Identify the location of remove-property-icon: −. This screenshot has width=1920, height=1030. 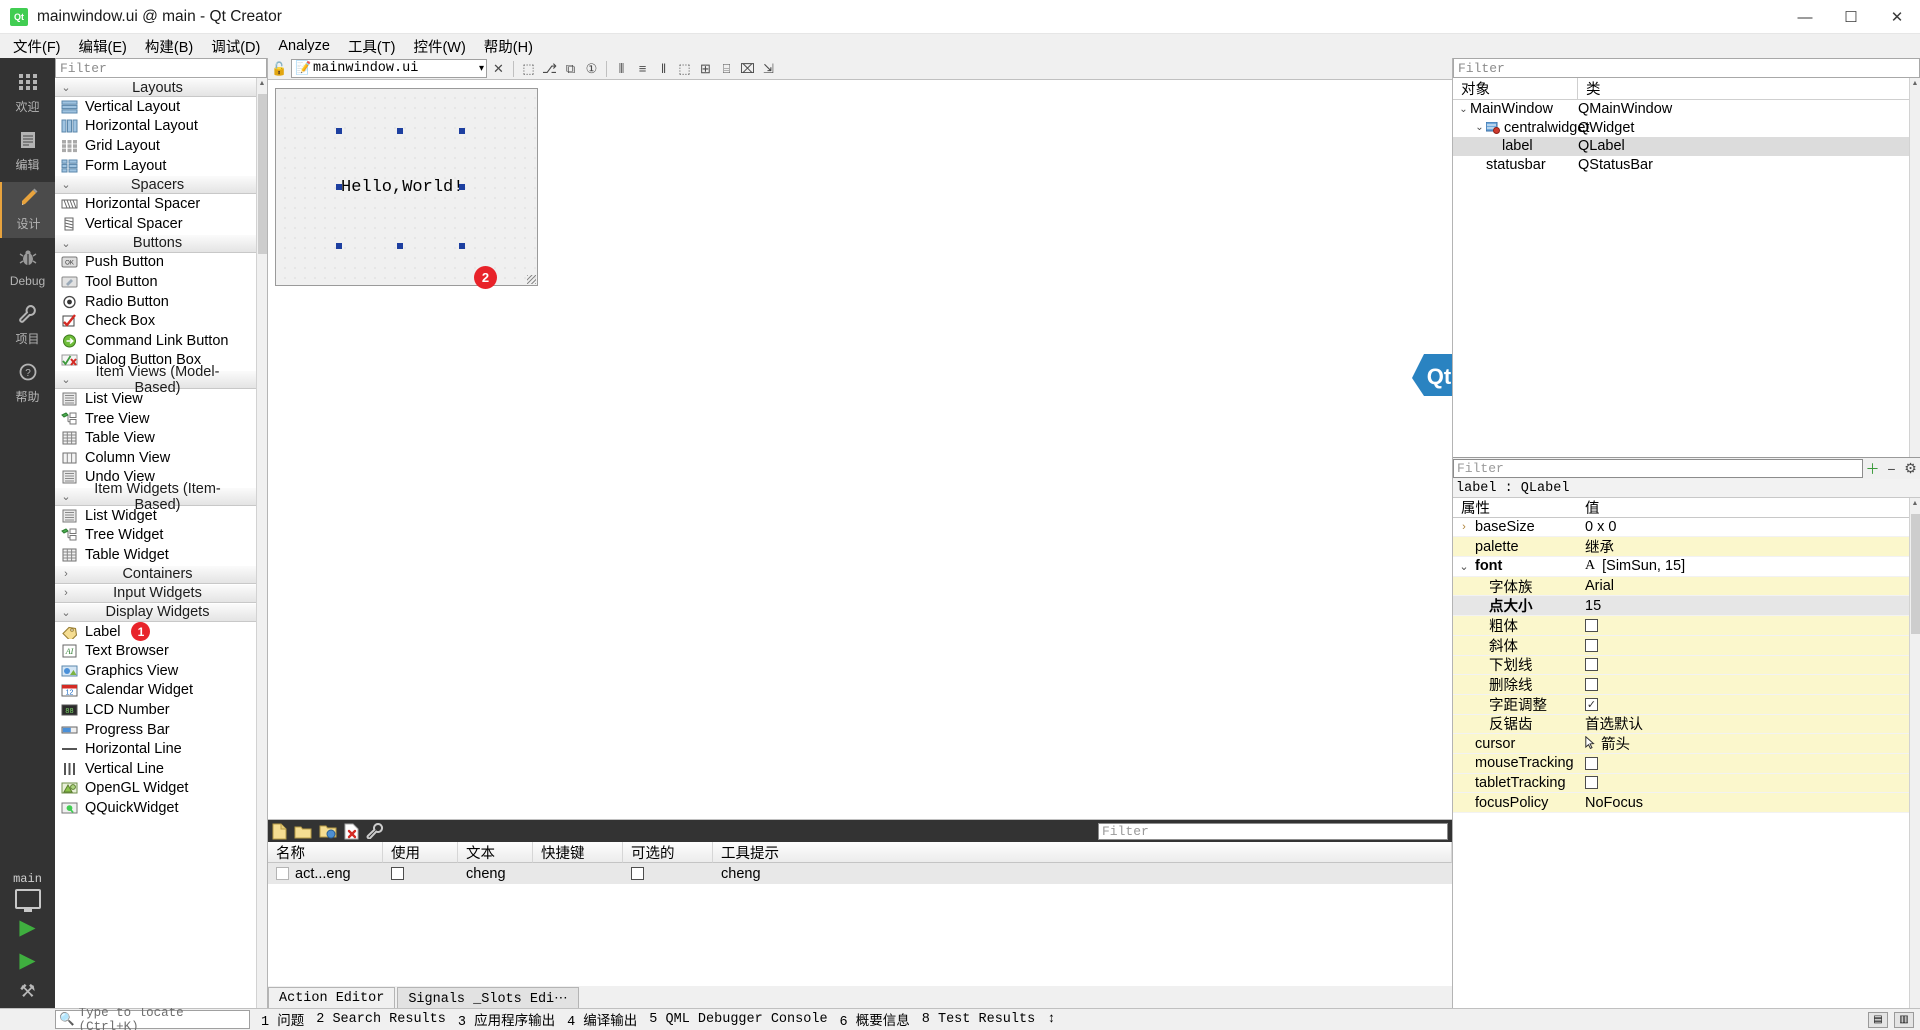
(1891, 468).